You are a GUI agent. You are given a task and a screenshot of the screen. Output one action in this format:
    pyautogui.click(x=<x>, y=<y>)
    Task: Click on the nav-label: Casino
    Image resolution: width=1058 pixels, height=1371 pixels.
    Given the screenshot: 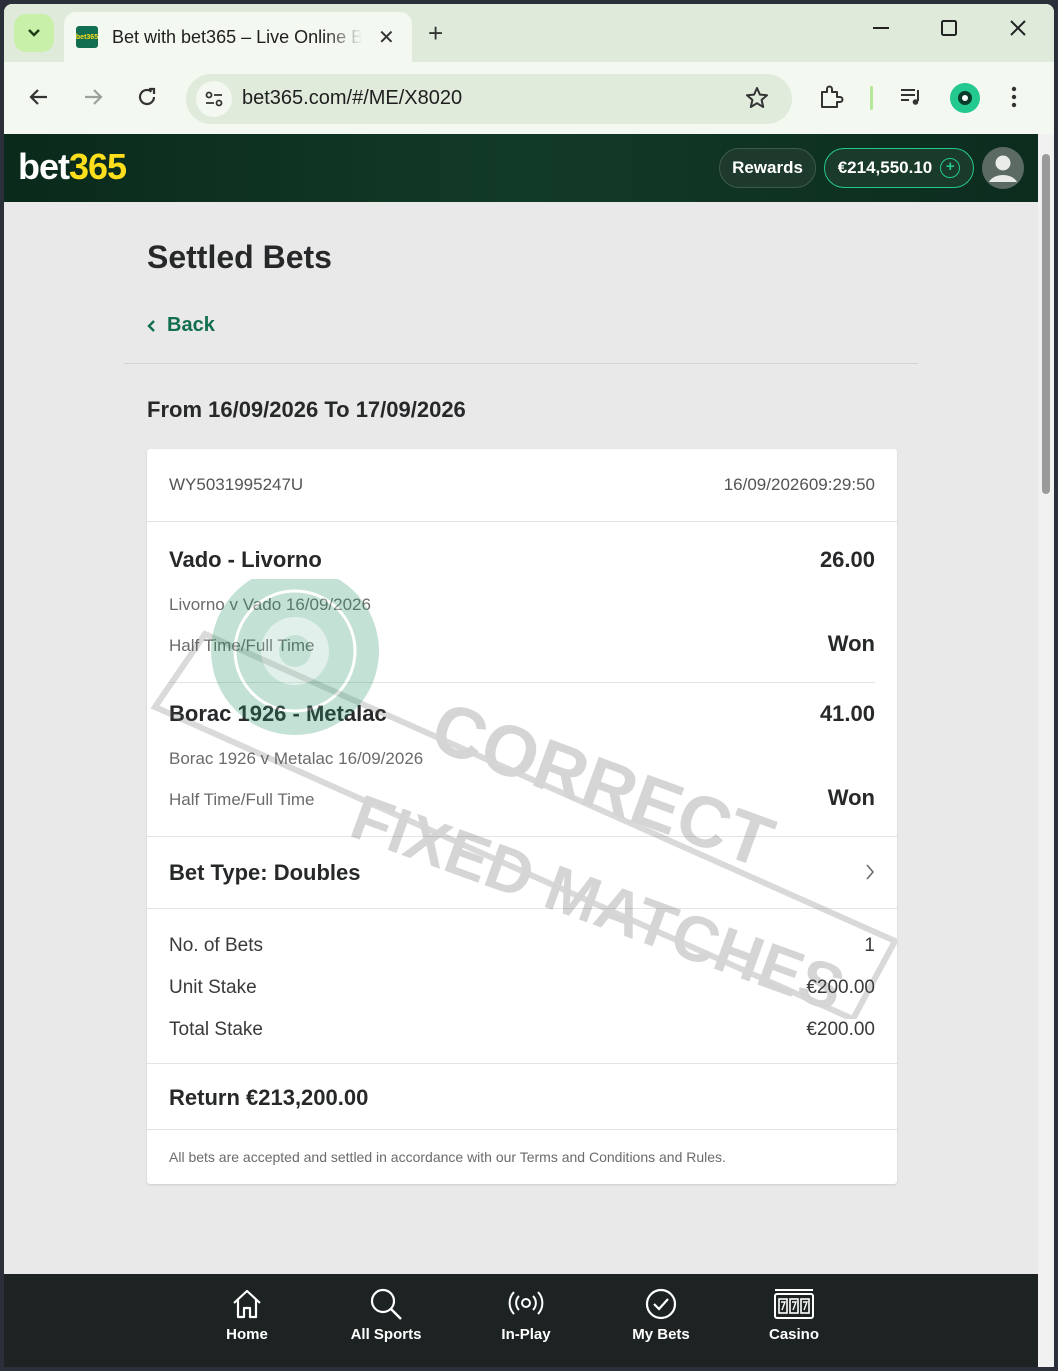 What is the action you would take?
    pyautogui.click(x=793, y=1334)
    